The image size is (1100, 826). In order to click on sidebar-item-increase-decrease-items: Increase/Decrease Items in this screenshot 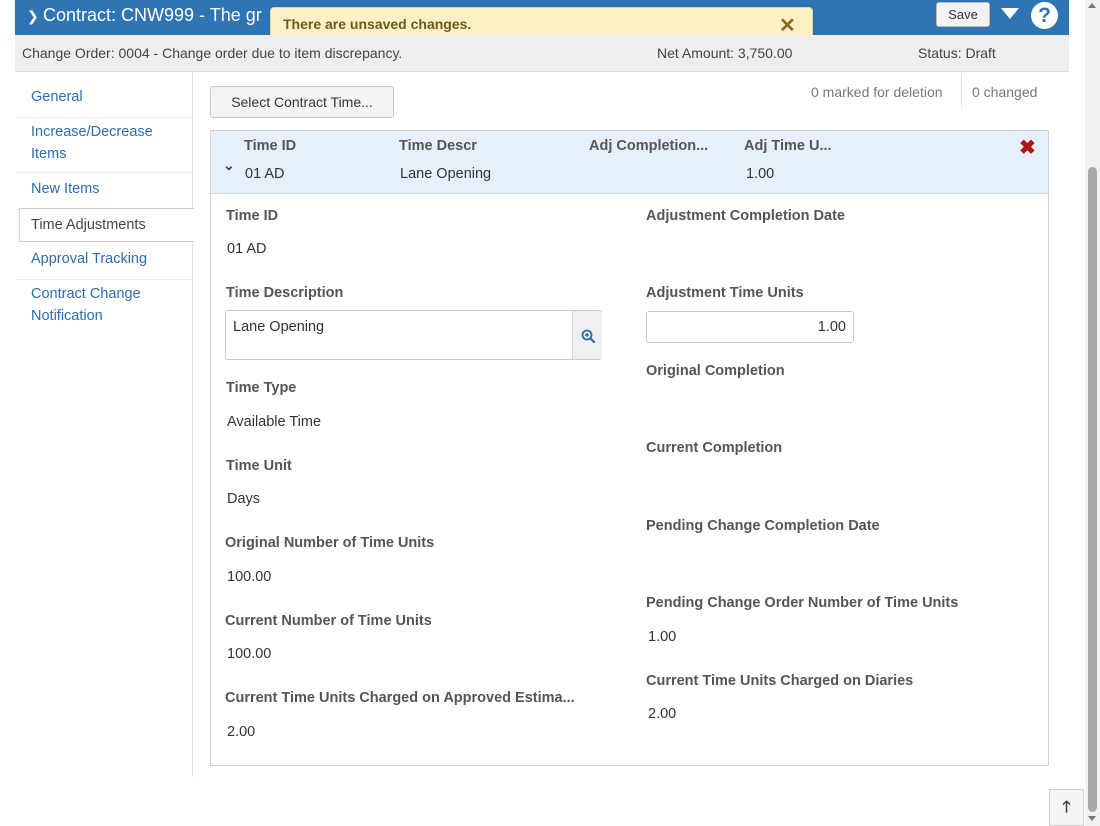, I will do `click(104, 147)`.